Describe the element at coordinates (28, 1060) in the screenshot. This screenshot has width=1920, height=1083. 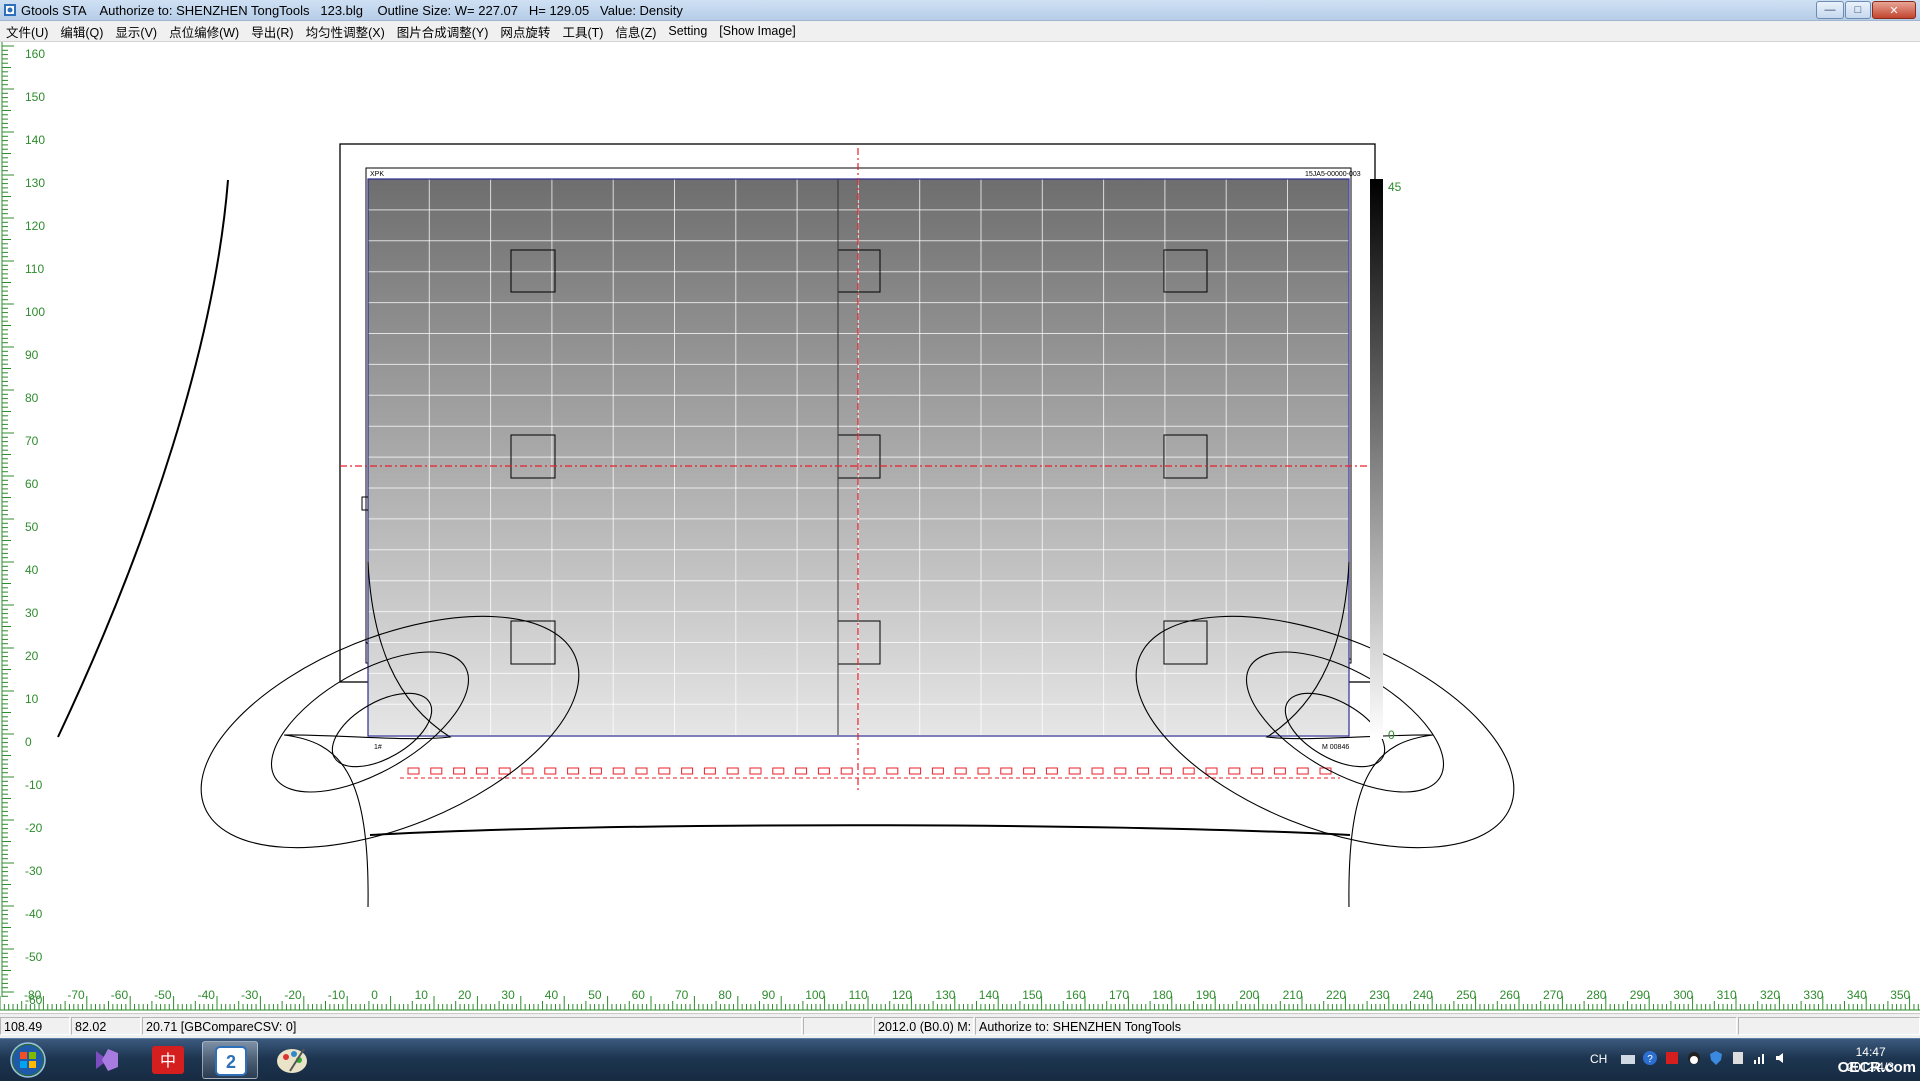
I see `start-orb-icon` at that location.